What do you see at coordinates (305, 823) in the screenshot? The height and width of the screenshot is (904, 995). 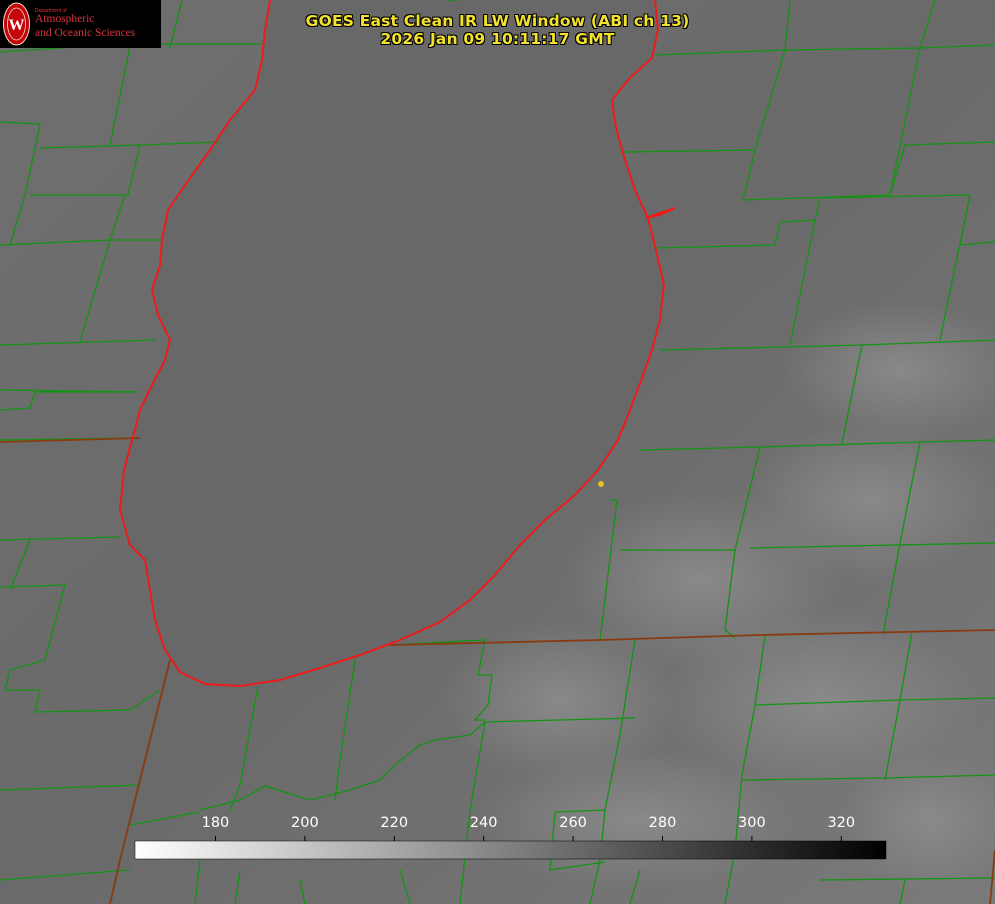 I see `colorbar-tick-label: 200` at bounding box center [305, 823].